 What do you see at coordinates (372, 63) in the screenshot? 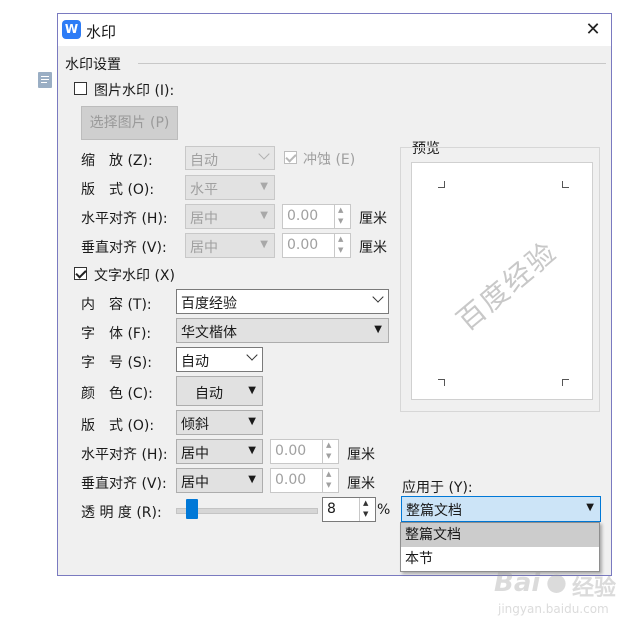
I see `group-divider` at bounding box center [372, 63].